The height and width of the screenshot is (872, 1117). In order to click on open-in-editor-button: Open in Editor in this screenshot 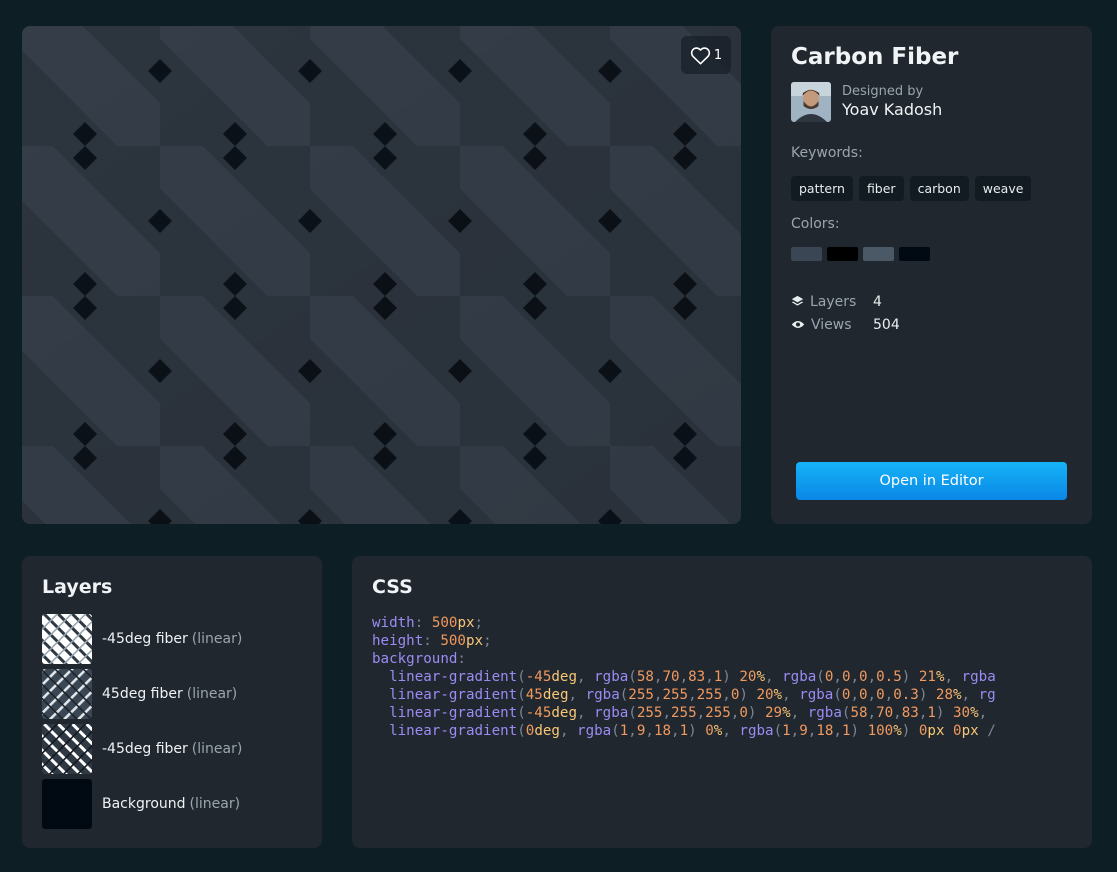, I will do `click(931, 481)`.